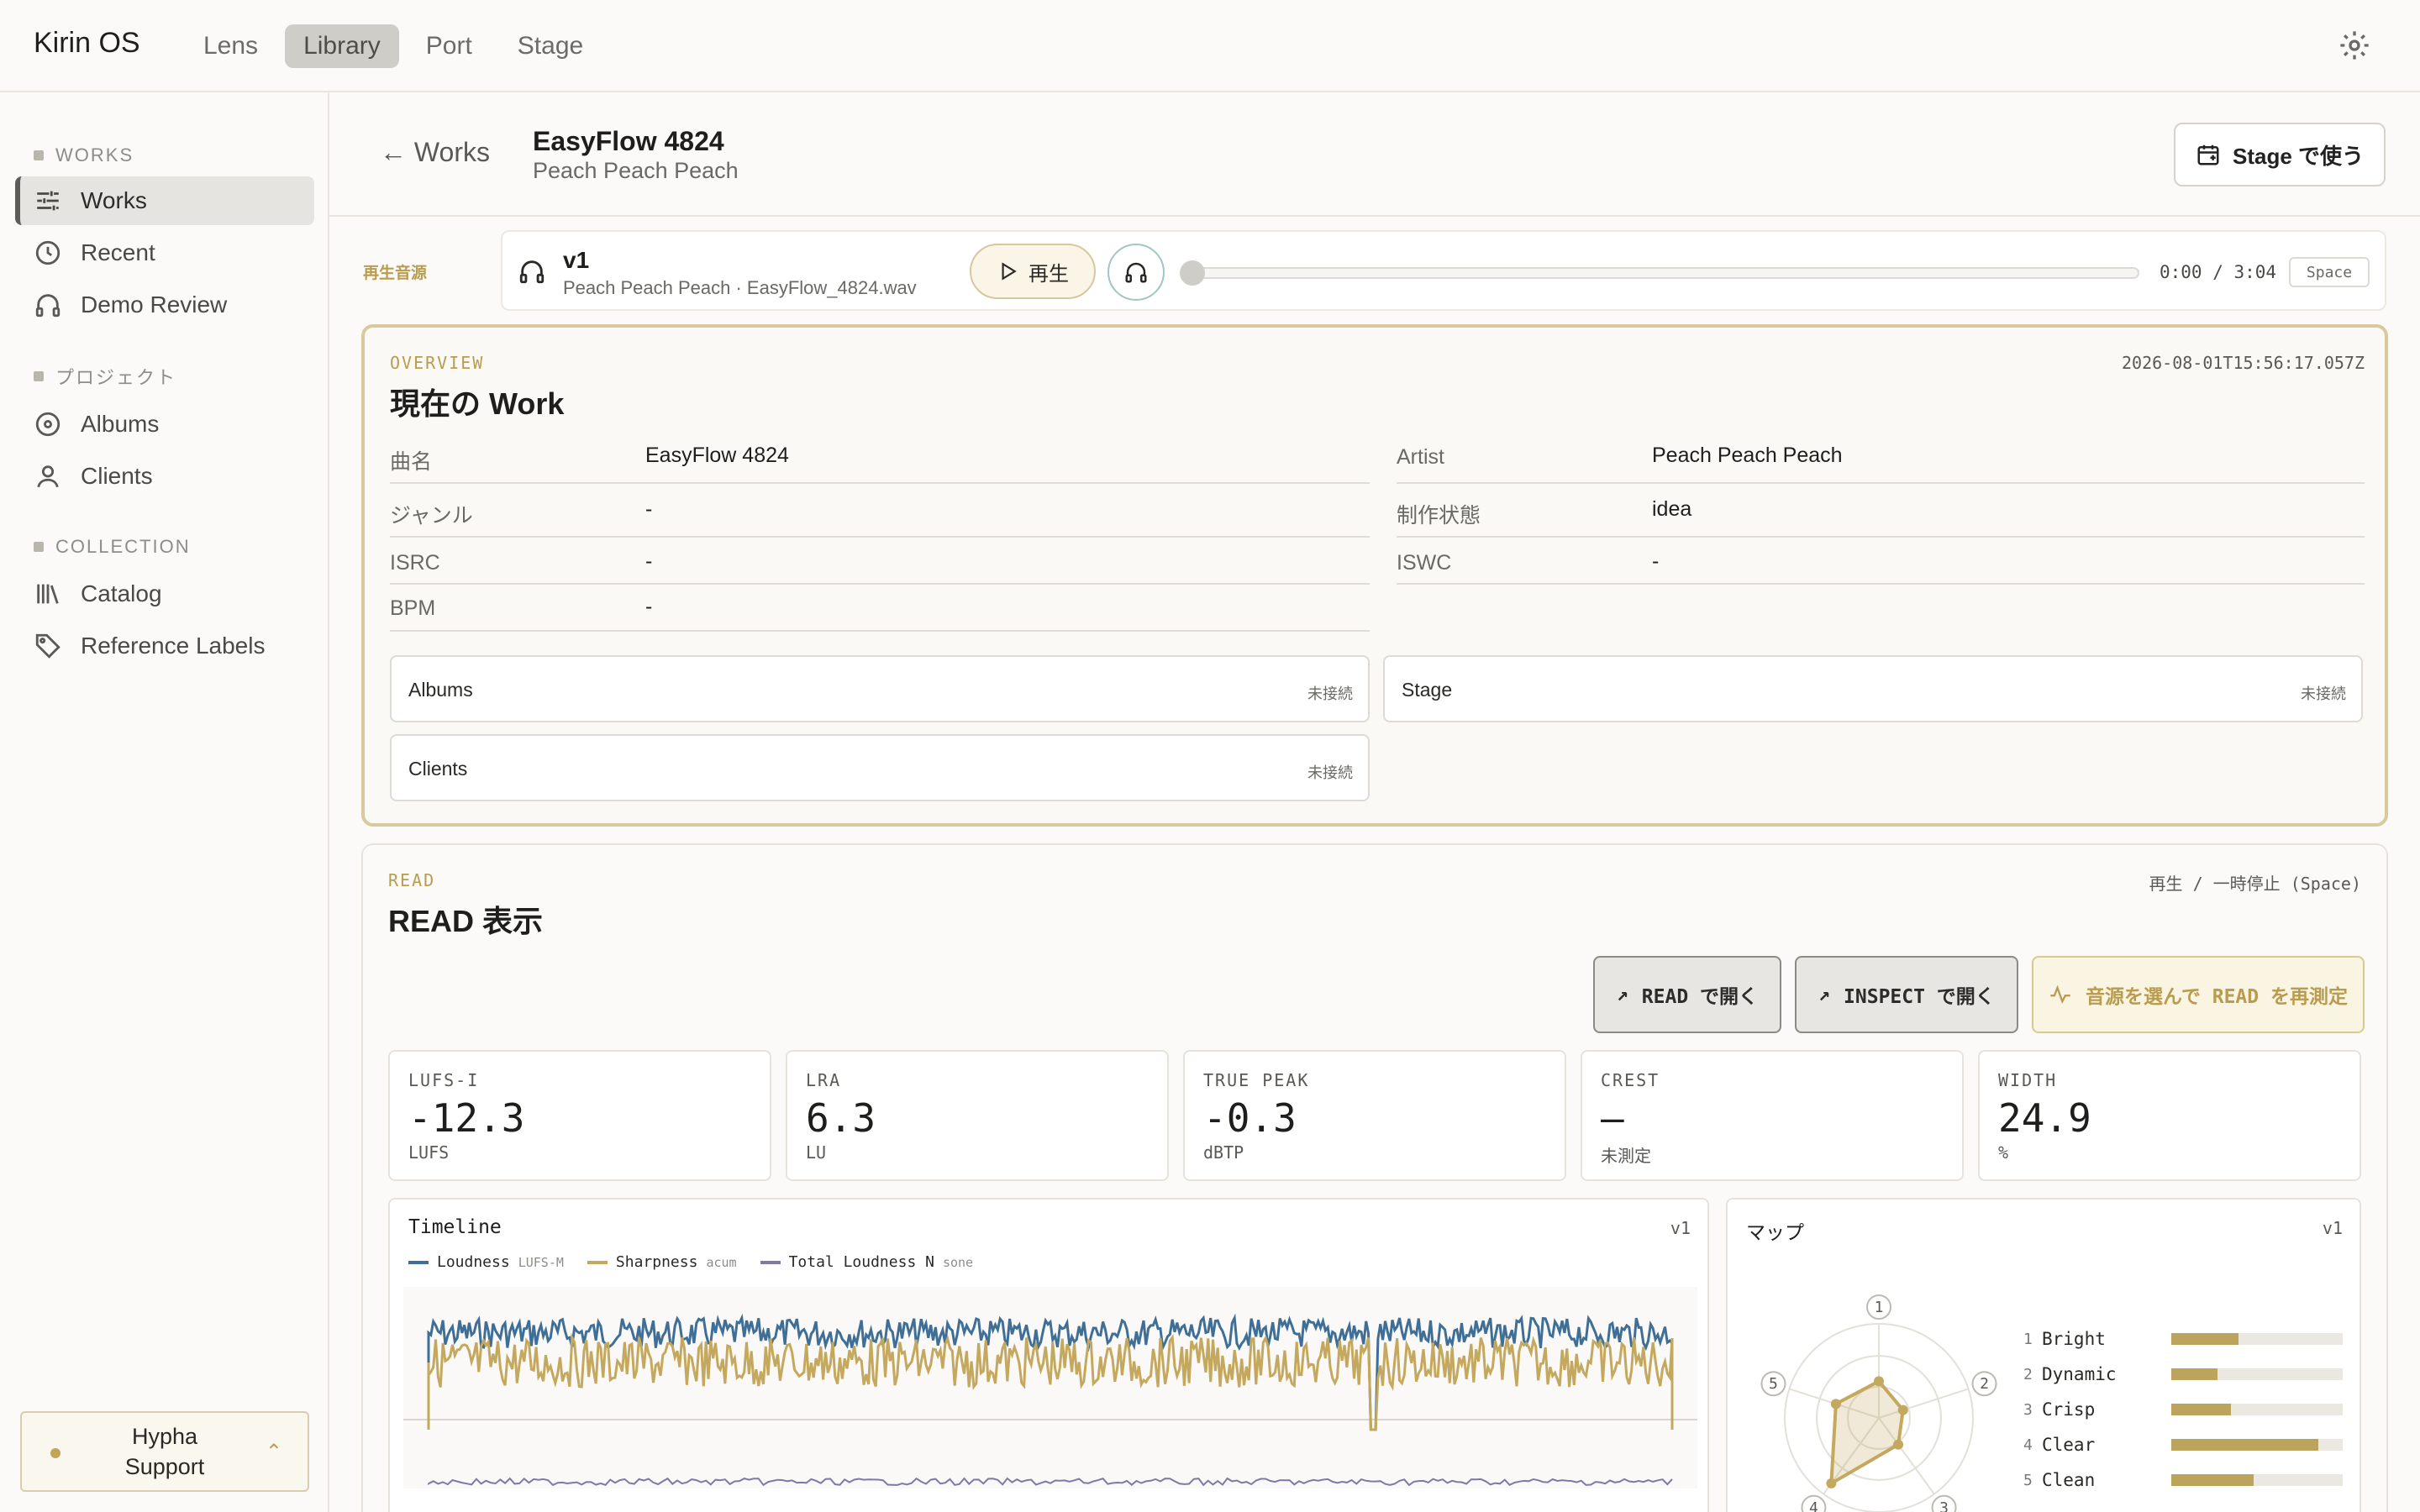 The image size is (2420, 1512). I want to click on map-index: 2, so click(2028, 1374).